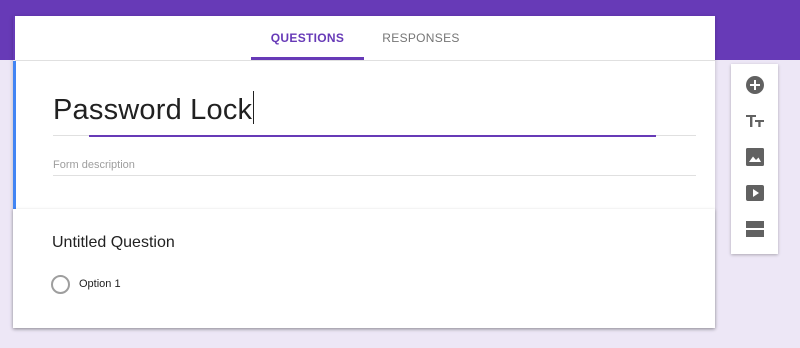  What do you see at coordinates (365, 38) in the screenshot?
I see `tab-bar: QUESTIONS RESPONSES` at bounding box center [365, 38].